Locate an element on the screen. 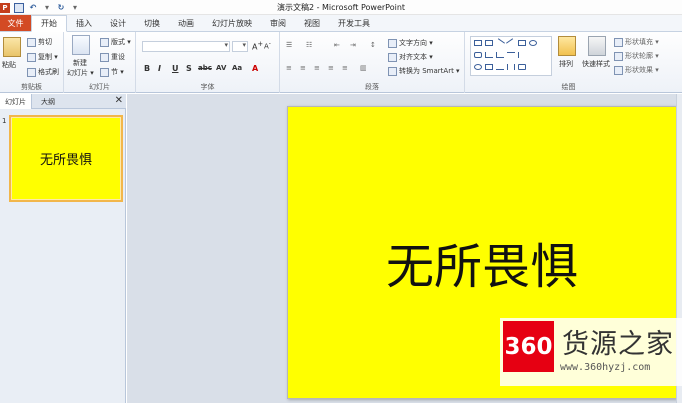  line-spacing-icon: ↕ is located at coordinates (373, 45).